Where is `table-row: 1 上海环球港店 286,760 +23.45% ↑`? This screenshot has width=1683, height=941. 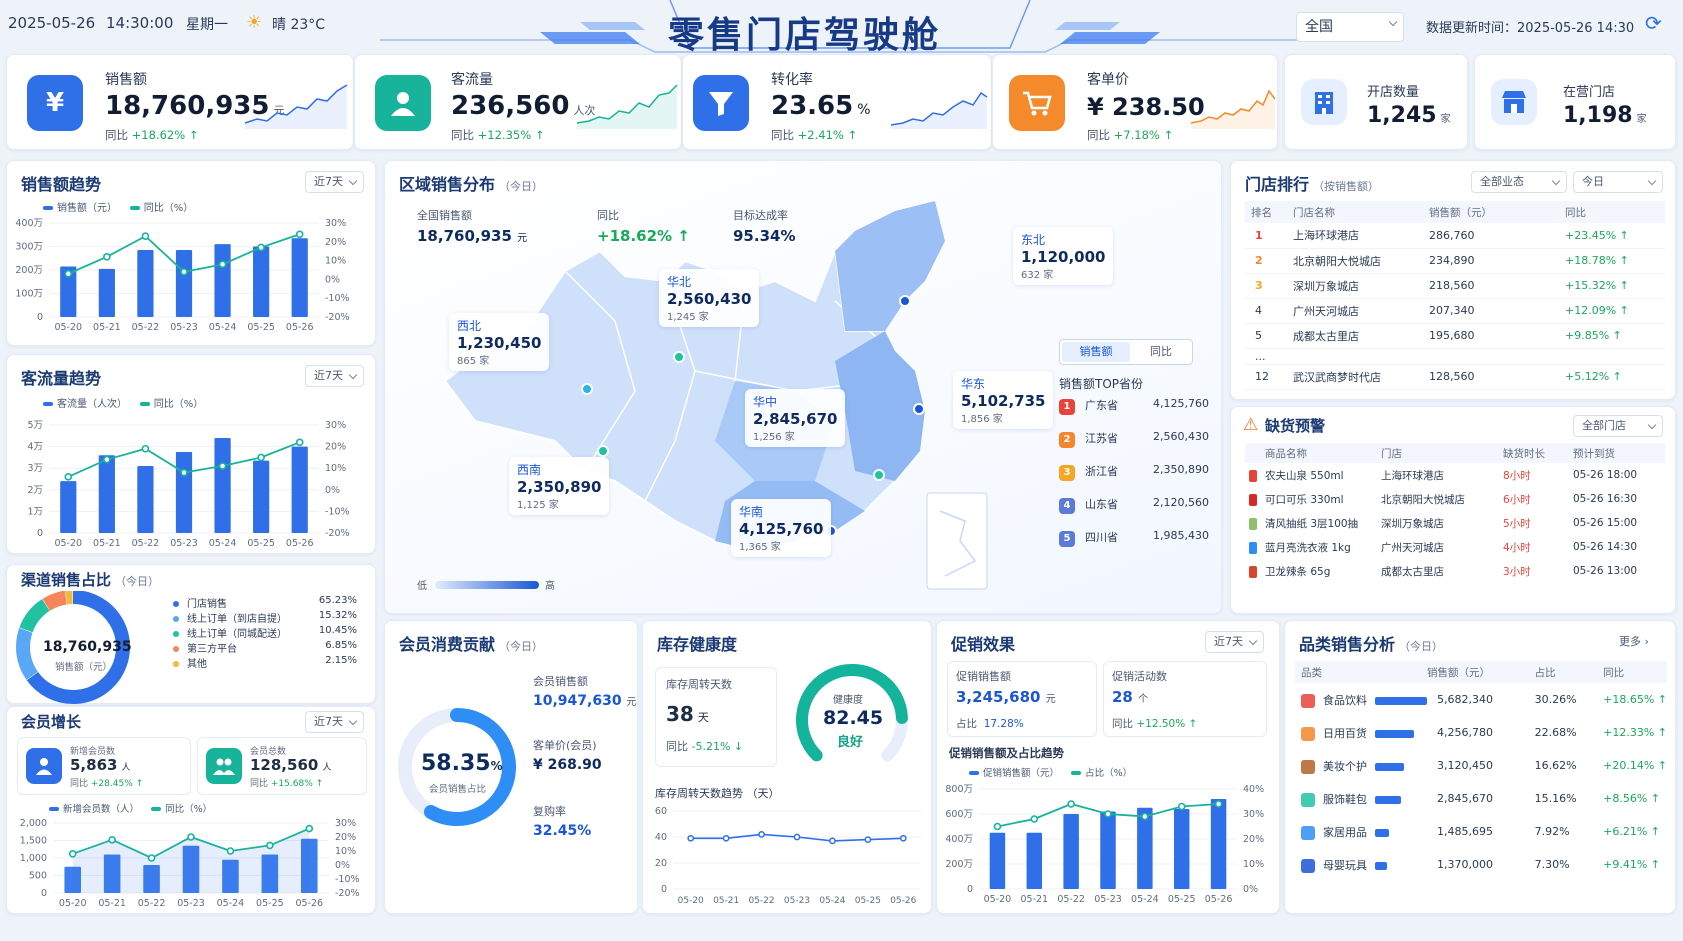 table-row: 1 上海环球港店 286,760 +23.45% ↑ is located at coordinates (1455, 235).